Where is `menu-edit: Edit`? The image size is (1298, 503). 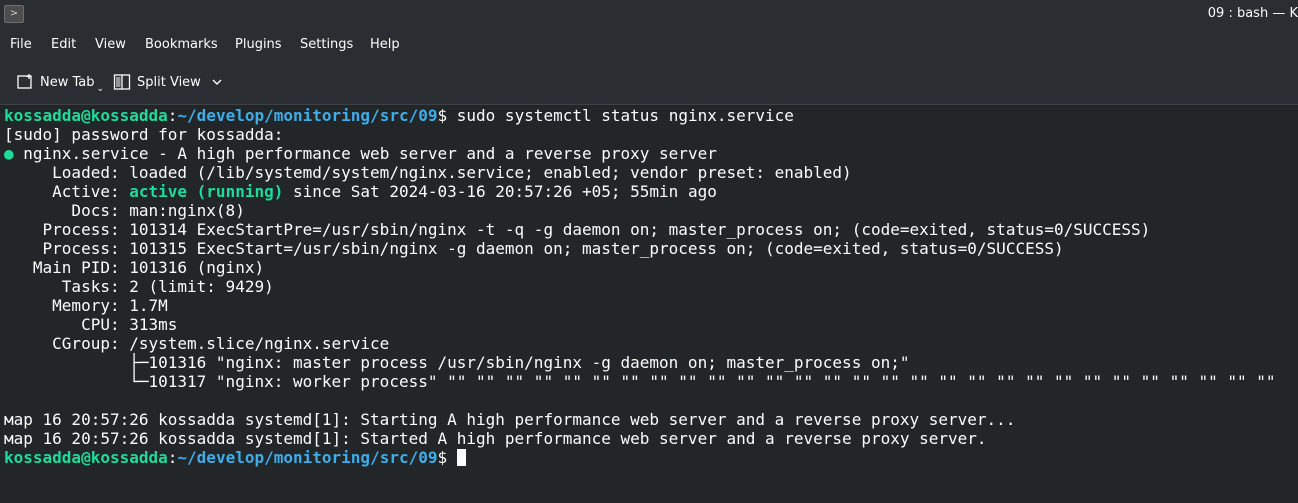
menu-edit: Edit is located at coordinates (63, 44).